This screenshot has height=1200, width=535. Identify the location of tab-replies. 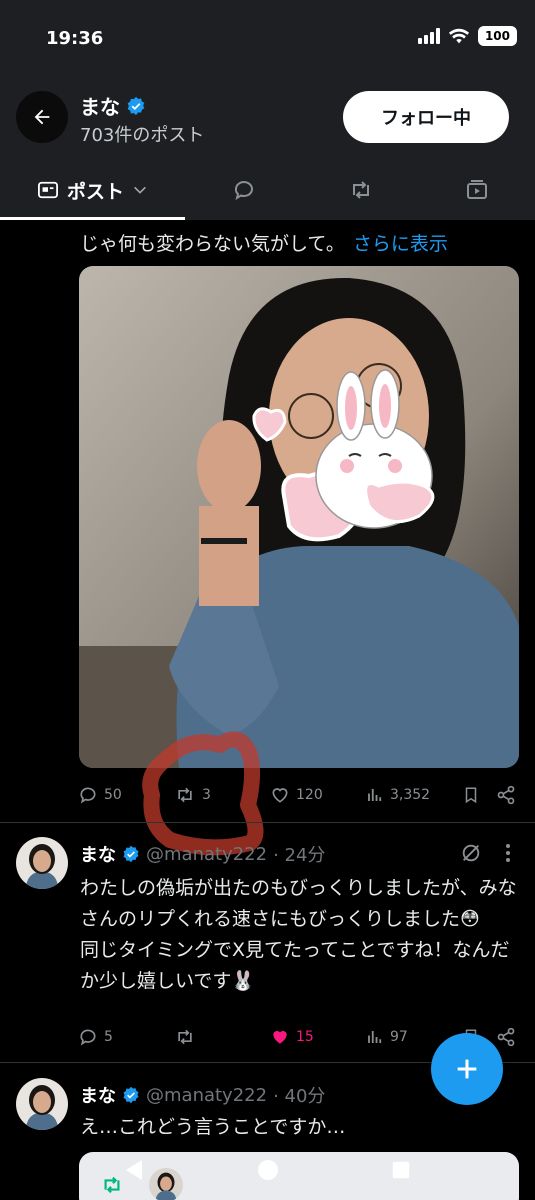
(244, 190).